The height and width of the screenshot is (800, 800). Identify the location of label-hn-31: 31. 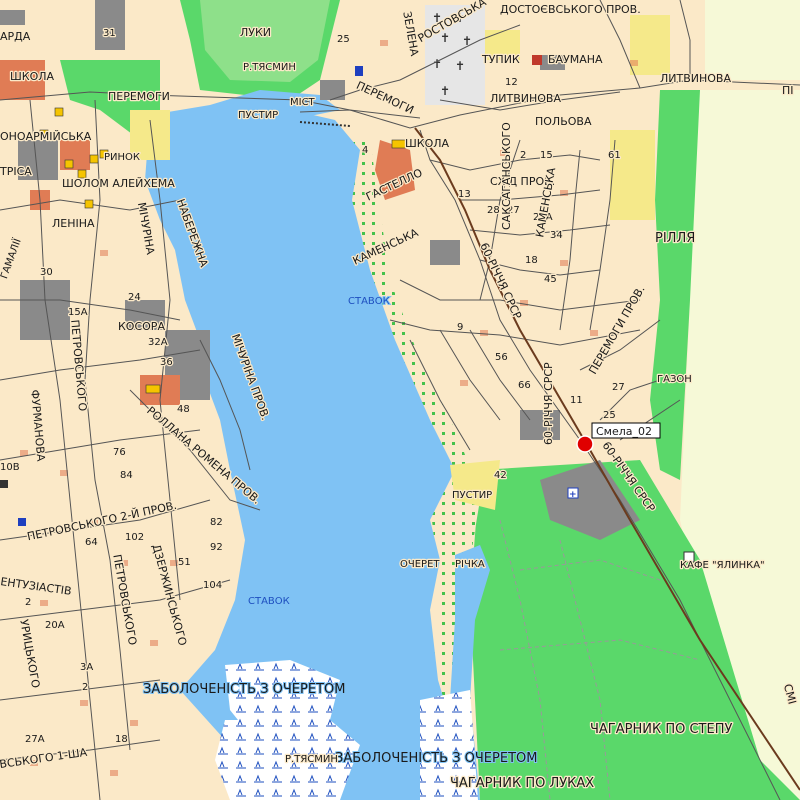
(109, 33).